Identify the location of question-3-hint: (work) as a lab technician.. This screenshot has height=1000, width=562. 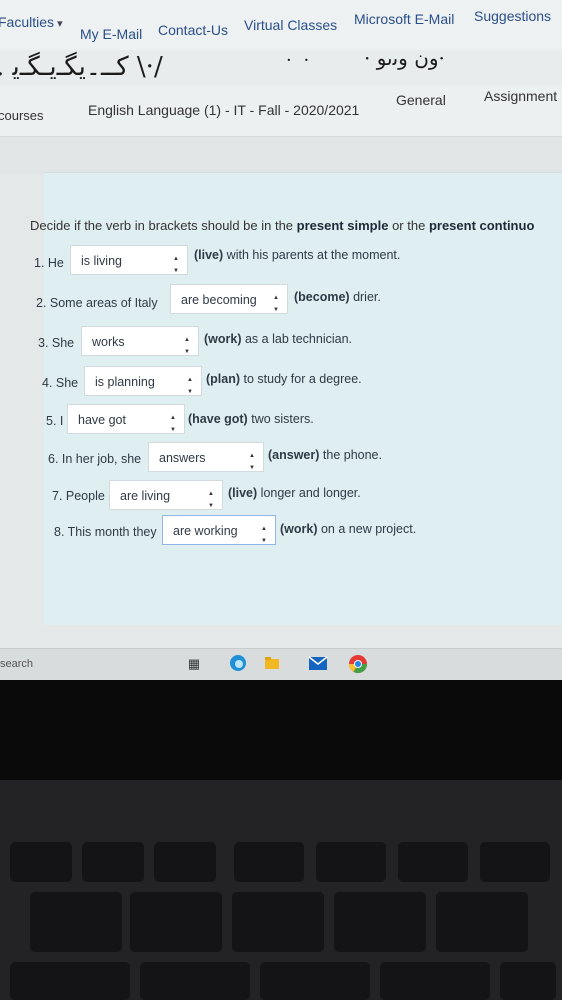
(278, 339).